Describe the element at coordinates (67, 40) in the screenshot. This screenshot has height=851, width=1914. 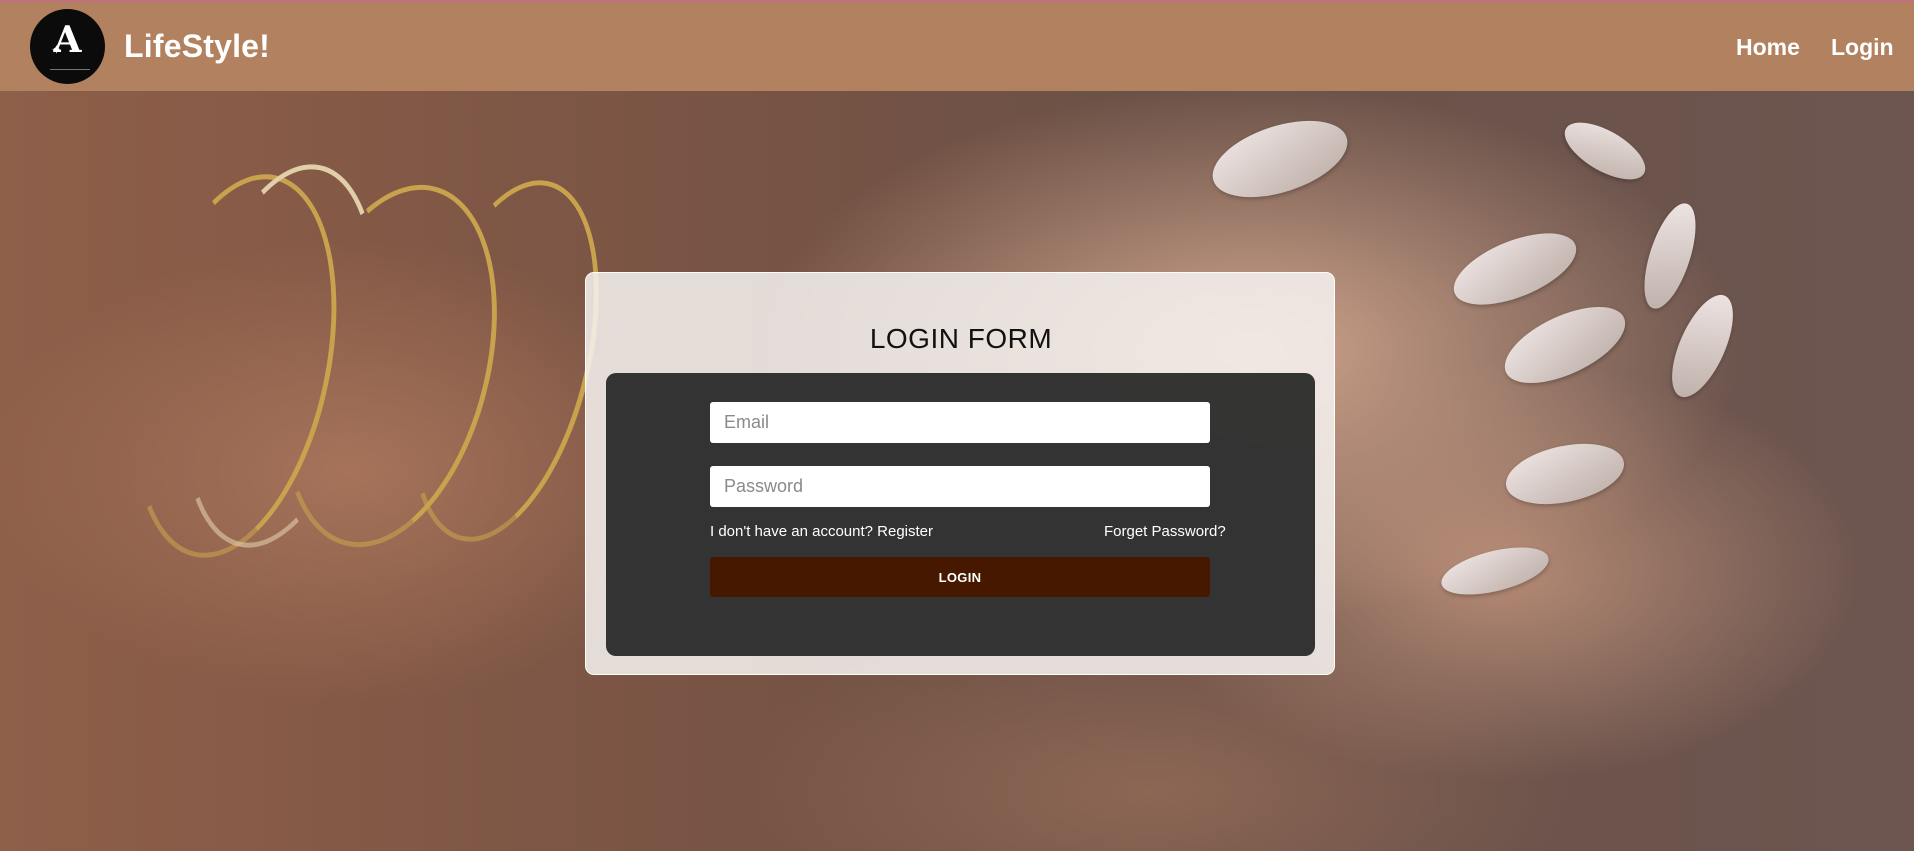
I see `logo-letter: A` at that location.